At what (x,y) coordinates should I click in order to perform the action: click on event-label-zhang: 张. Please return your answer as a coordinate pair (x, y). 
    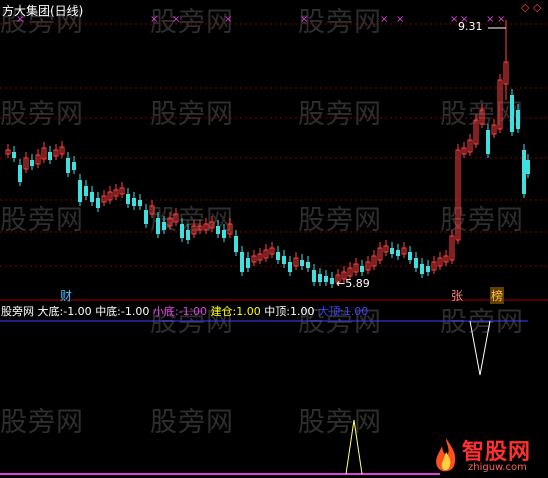
    Looking at the image, I should click on (457, 295).